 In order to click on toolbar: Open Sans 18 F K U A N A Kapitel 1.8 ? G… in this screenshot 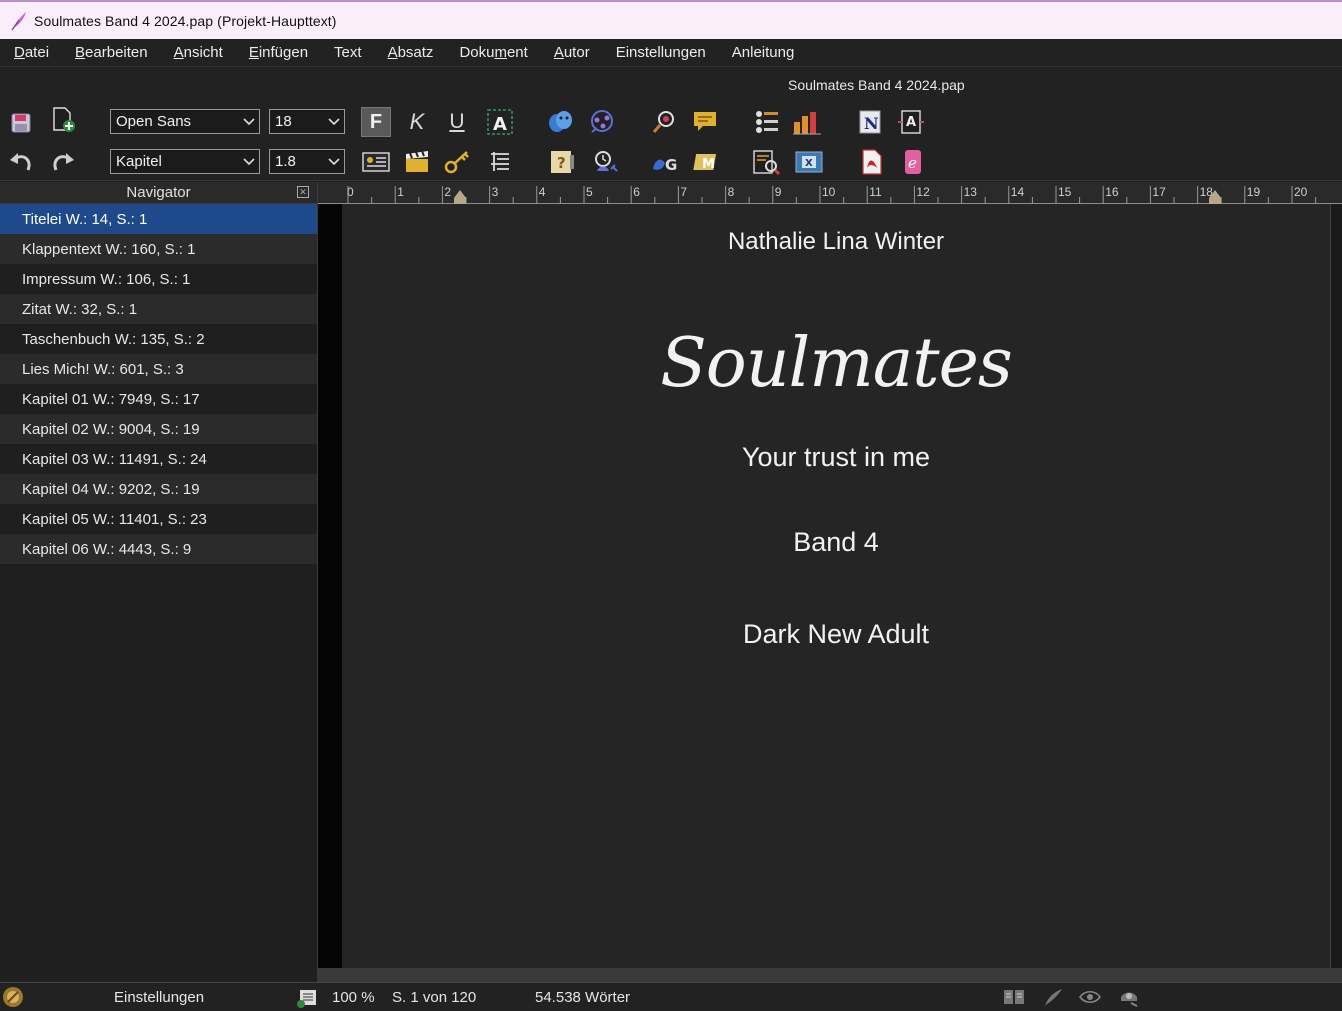, I will do `click(671, 143)`.